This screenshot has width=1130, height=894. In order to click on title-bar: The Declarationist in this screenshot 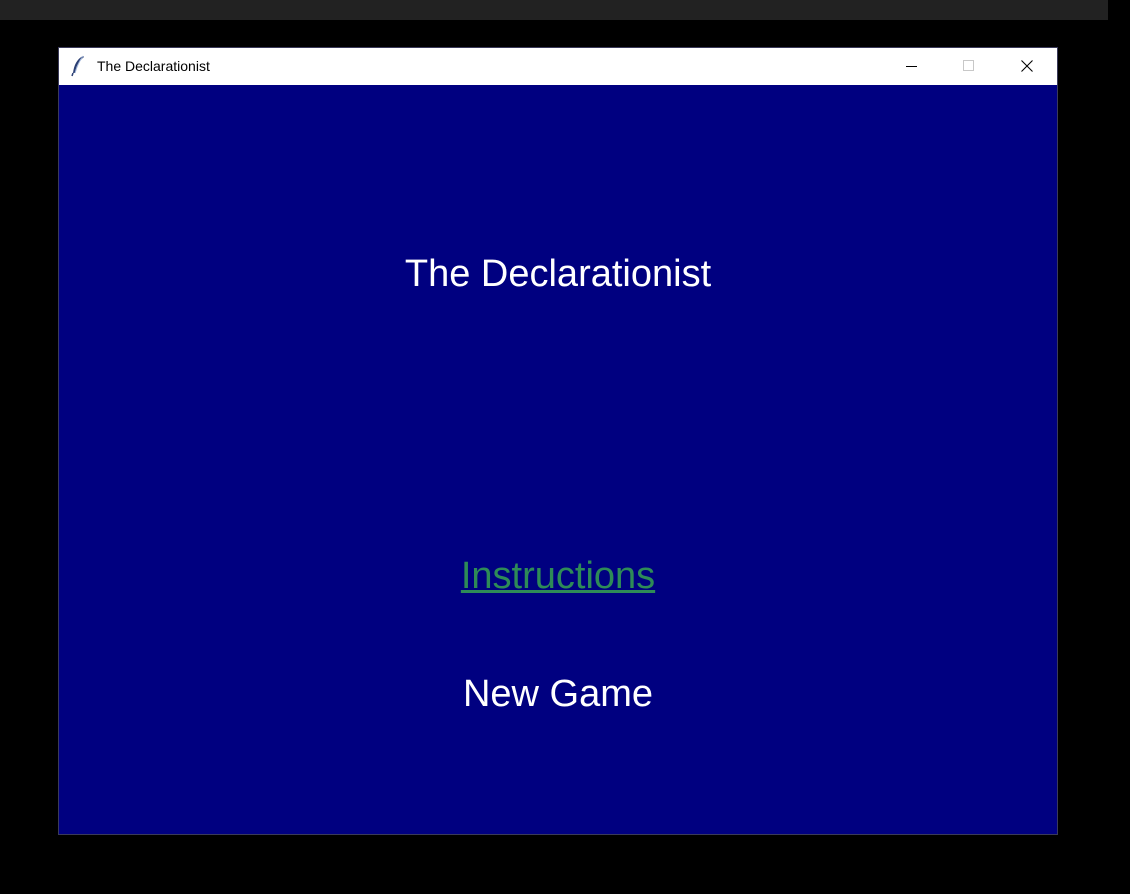, I will do `click(558, 66)`.